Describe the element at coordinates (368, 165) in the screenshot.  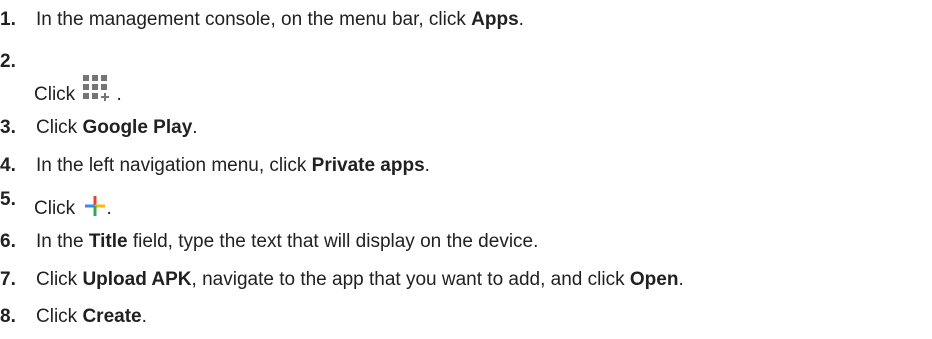
I see `ui-term-private-apps: Private apps` at that location.